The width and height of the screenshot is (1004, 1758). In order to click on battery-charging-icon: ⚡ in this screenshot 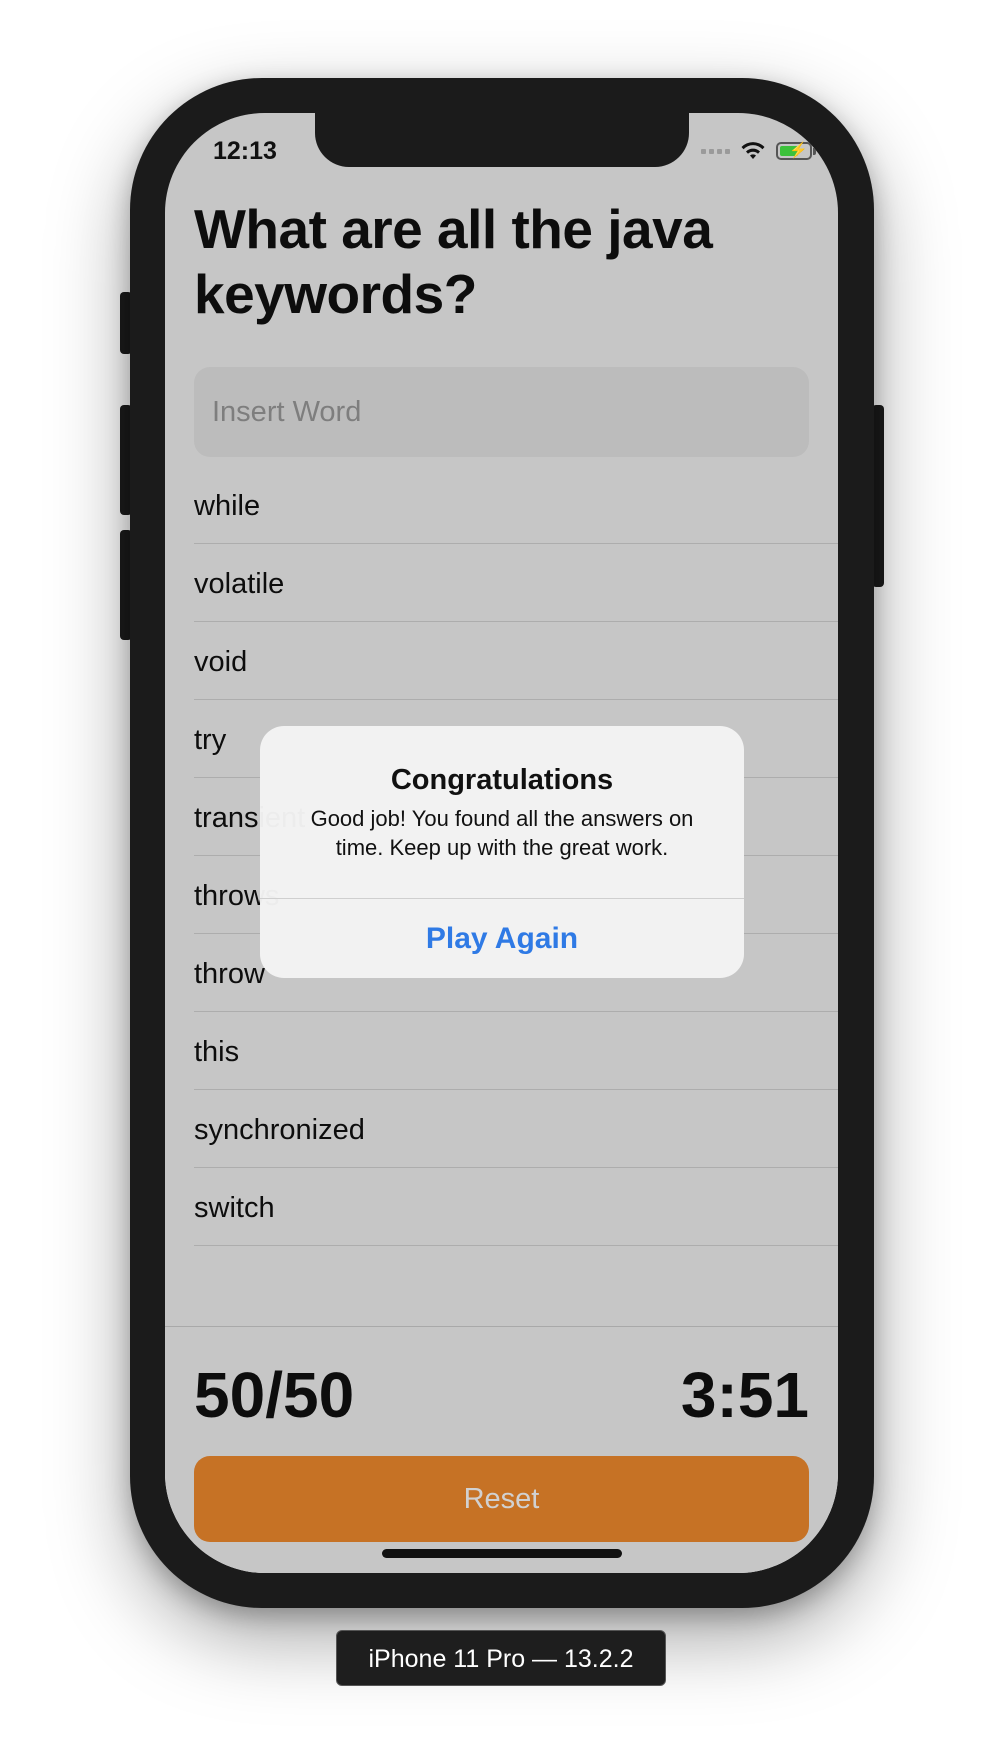, I will do `click(796, 151)`.